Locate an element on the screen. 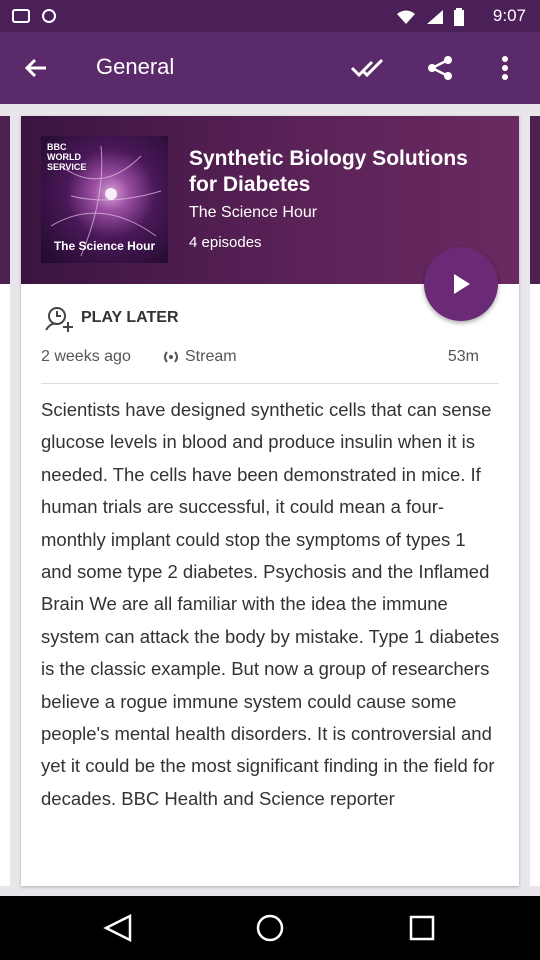 The height and width of the screenshot is (960, 540). page-title: General is located at coordinates (135, 66).